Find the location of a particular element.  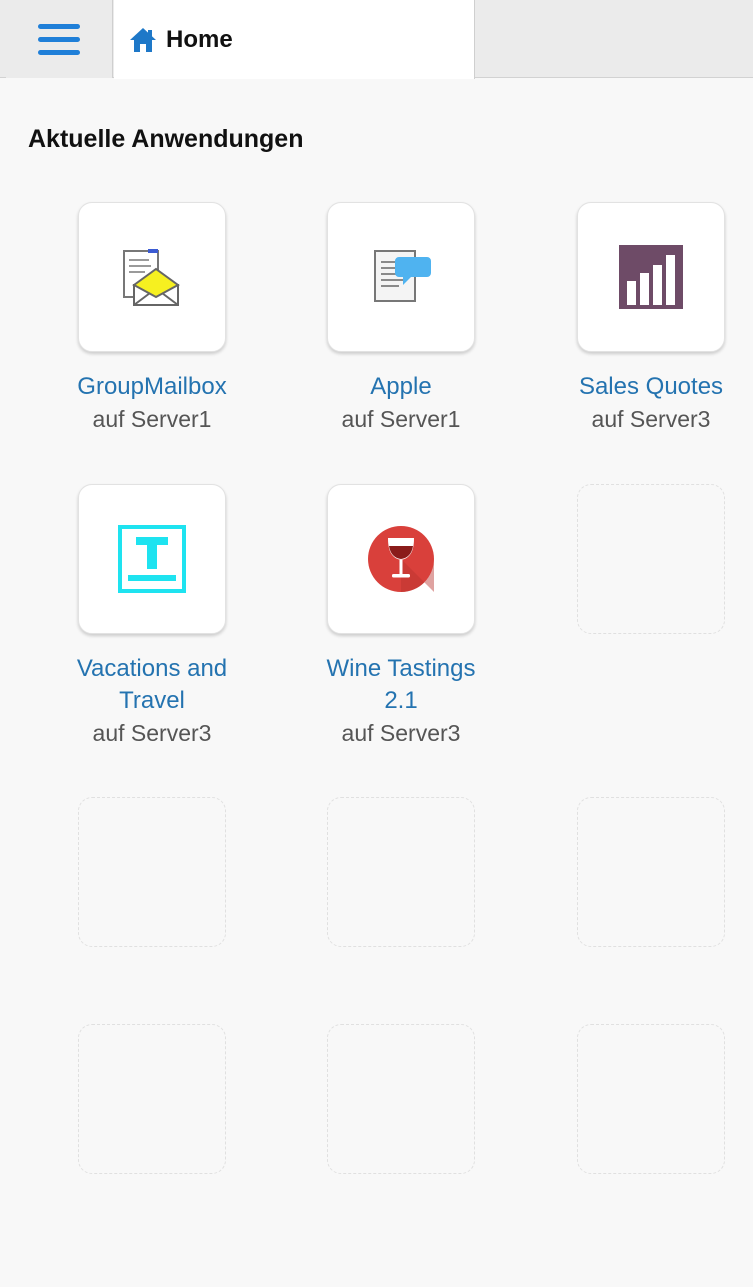

app-caption: Apple auf Server1 is located at coordinates (401, 403).